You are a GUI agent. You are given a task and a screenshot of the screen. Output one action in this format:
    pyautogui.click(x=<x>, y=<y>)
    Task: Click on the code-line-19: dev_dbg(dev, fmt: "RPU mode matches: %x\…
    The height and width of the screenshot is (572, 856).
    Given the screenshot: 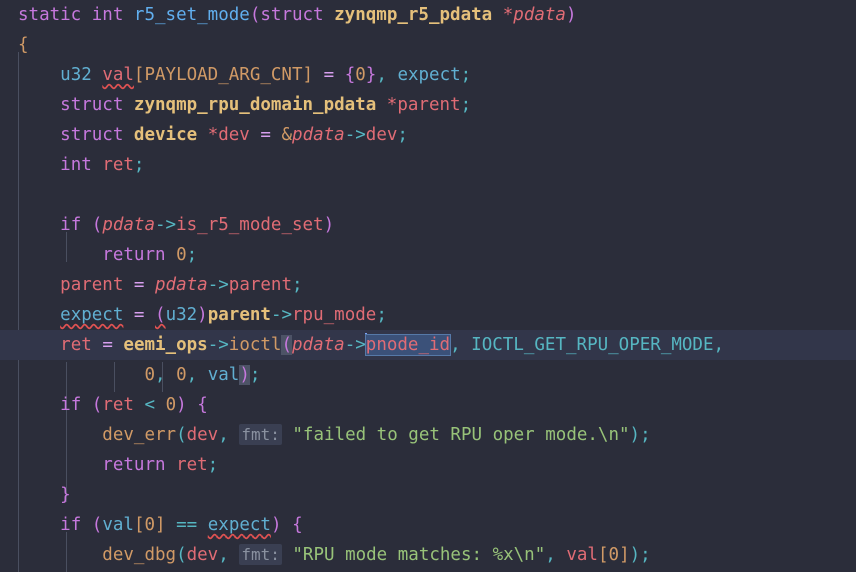 What is the action you would take?
    pyautogui.click(x=428, y=555)
    